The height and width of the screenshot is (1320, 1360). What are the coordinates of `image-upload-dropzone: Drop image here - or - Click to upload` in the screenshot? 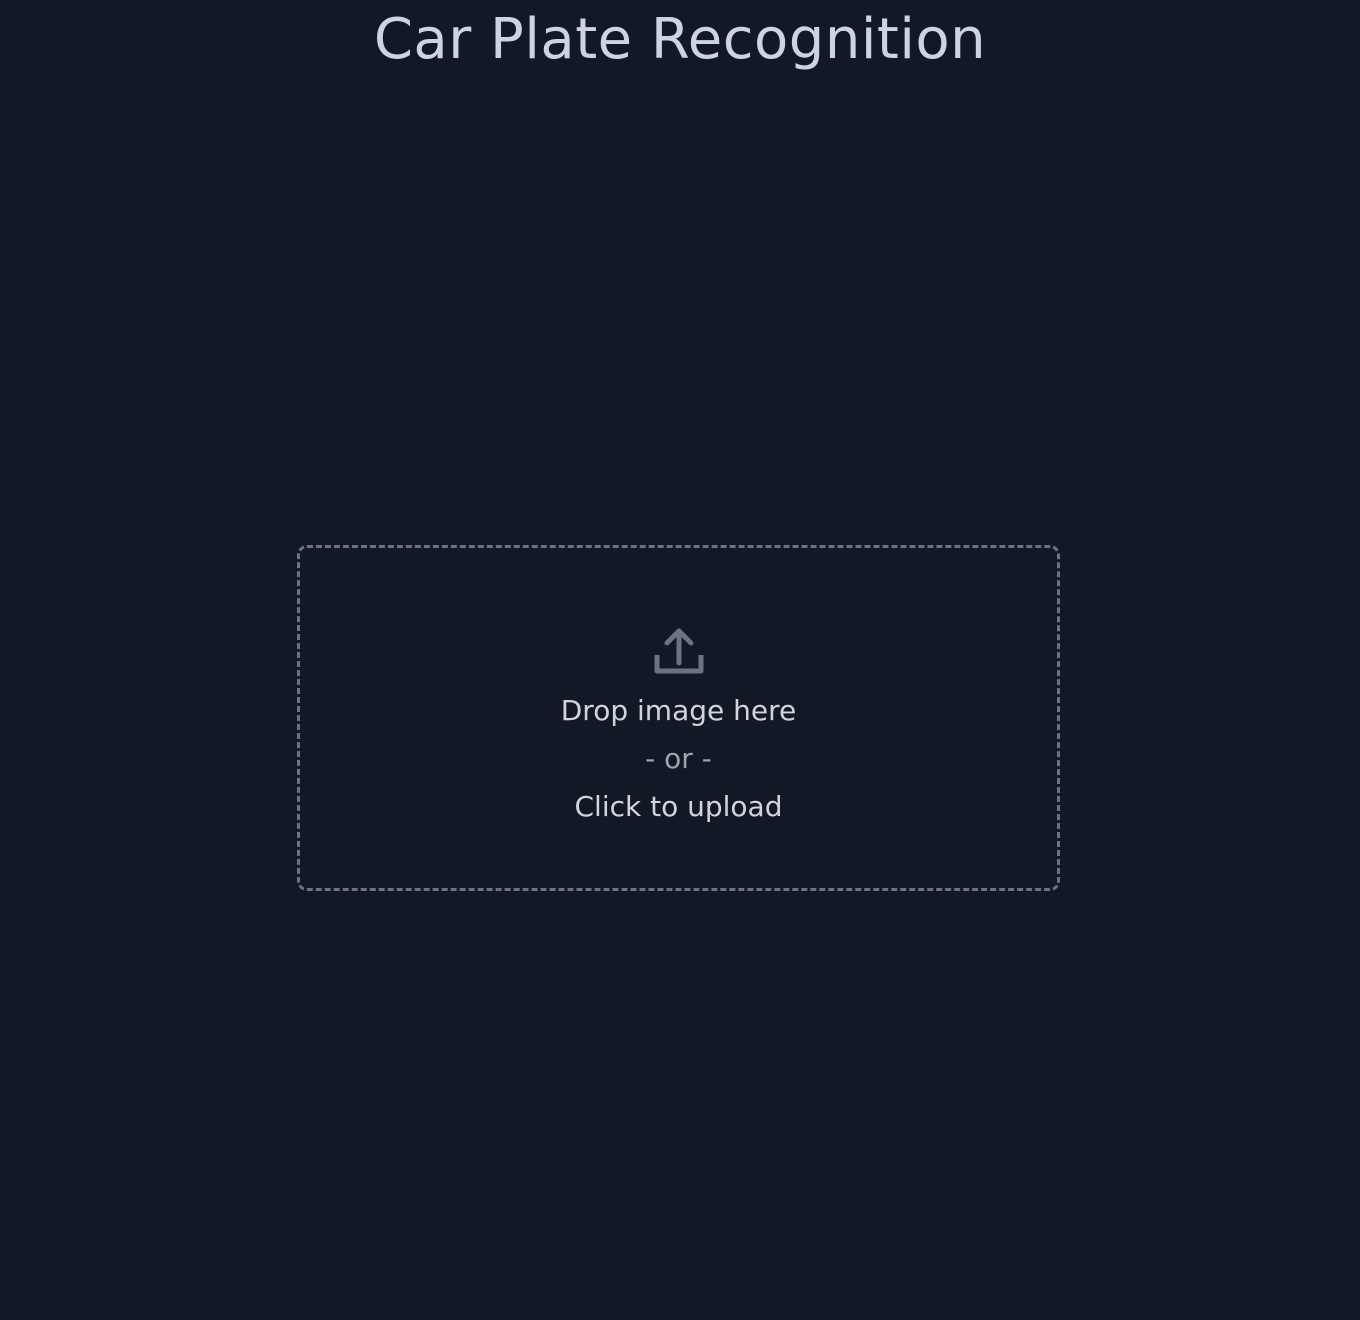 It's located at (678, 718).